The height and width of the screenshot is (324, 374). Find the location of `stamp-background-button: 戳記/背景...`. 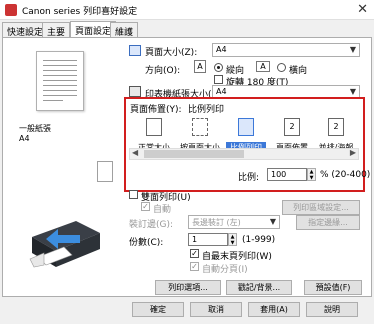

stamp-background-button: 戳記/背景... is located at coordinates (259, 287).